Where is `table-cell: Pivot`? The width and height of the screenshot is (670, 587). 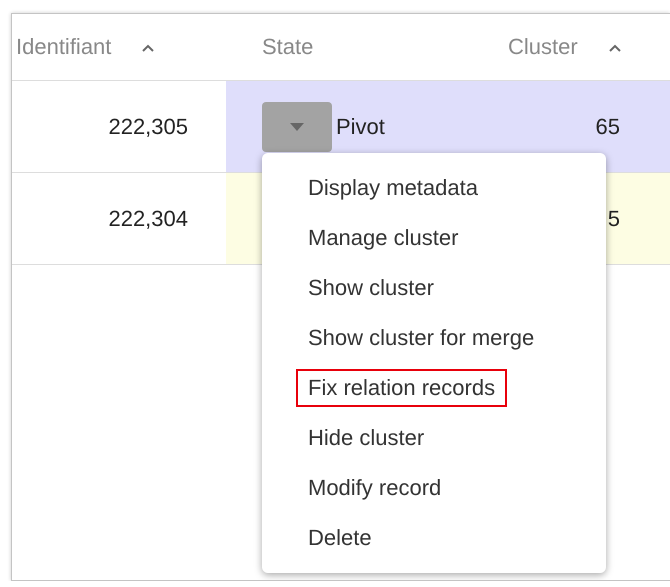 table-cell: Pivot is located at coordinates (360, 127).